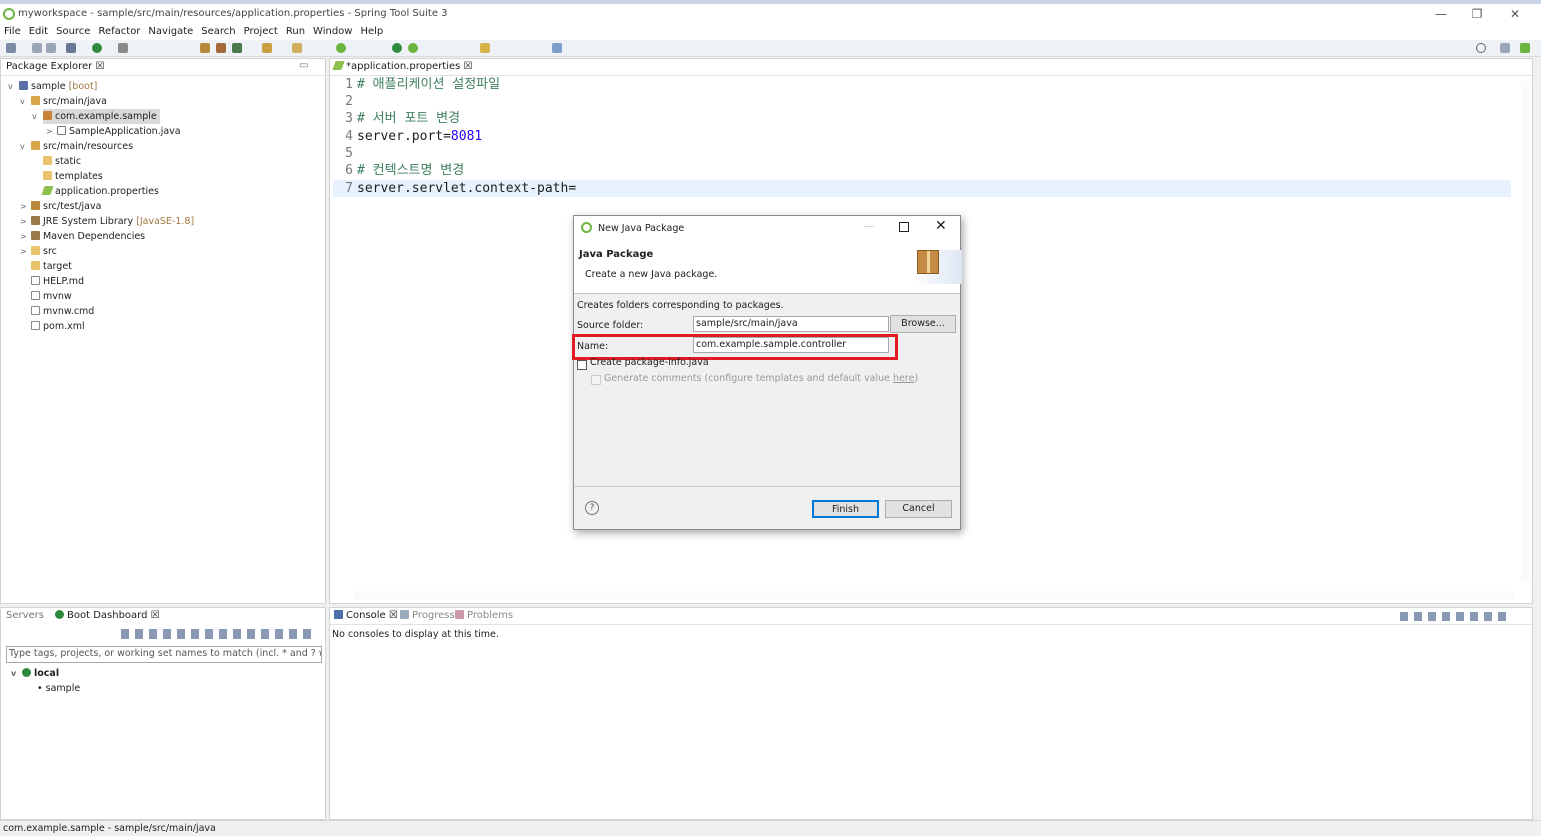  What do you see at coordinates (1525, 48) in the screenshot?
I see `spring-perspective-icon` at bounding box center [1525, 48].